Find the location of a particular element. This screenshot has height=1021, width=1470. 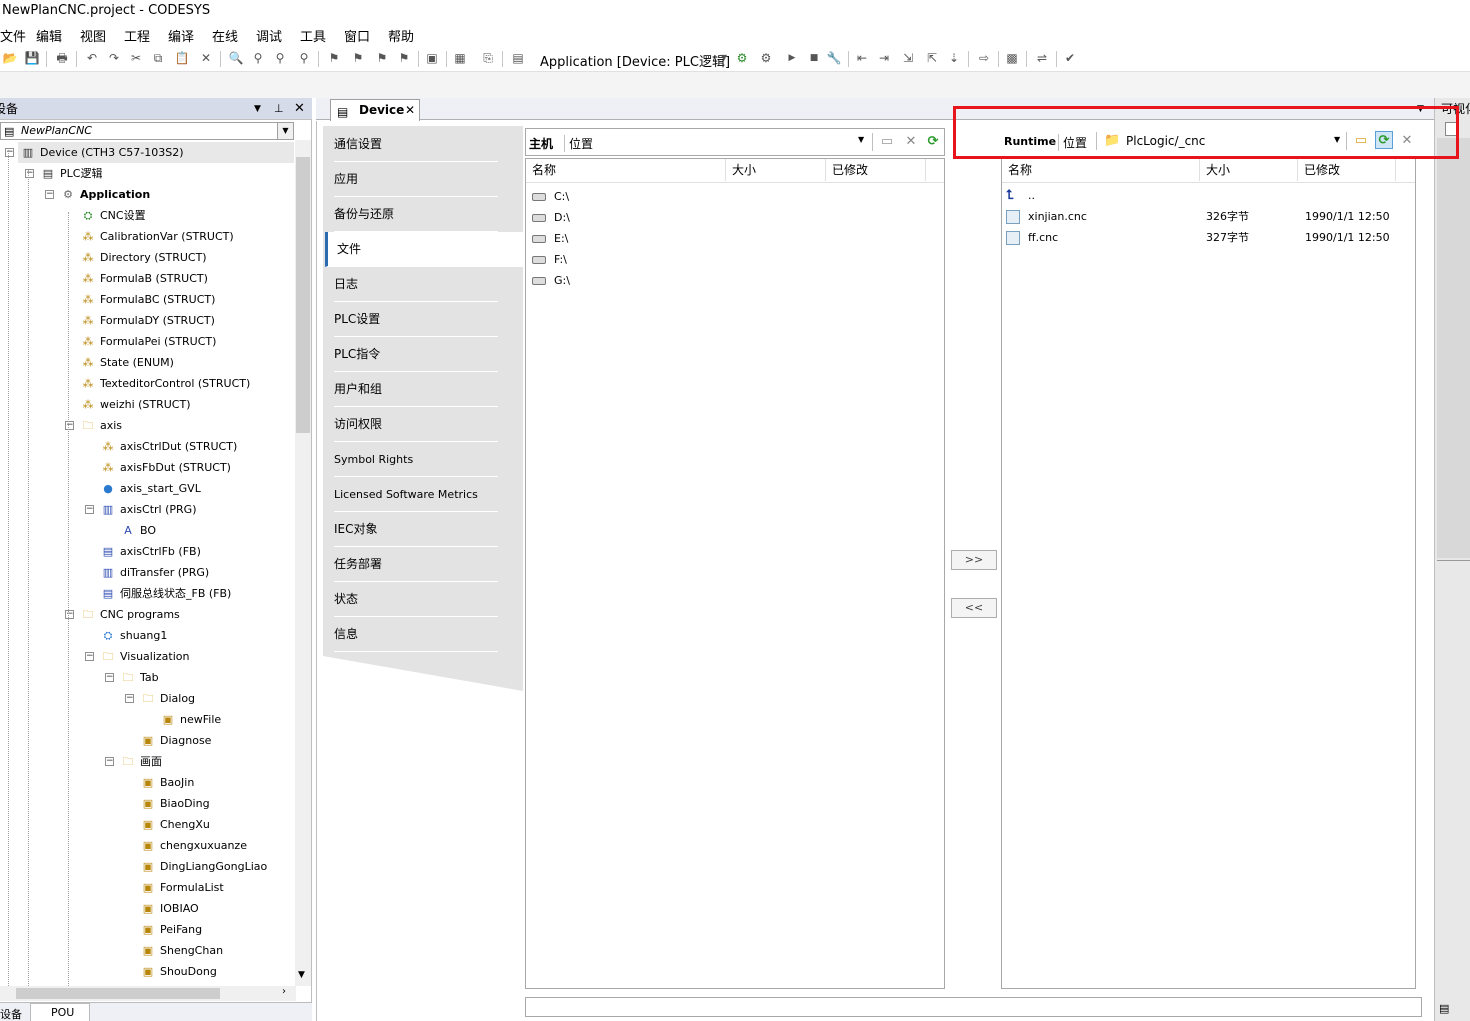

application-icon: ▤ is located at coordinates (518, 58).